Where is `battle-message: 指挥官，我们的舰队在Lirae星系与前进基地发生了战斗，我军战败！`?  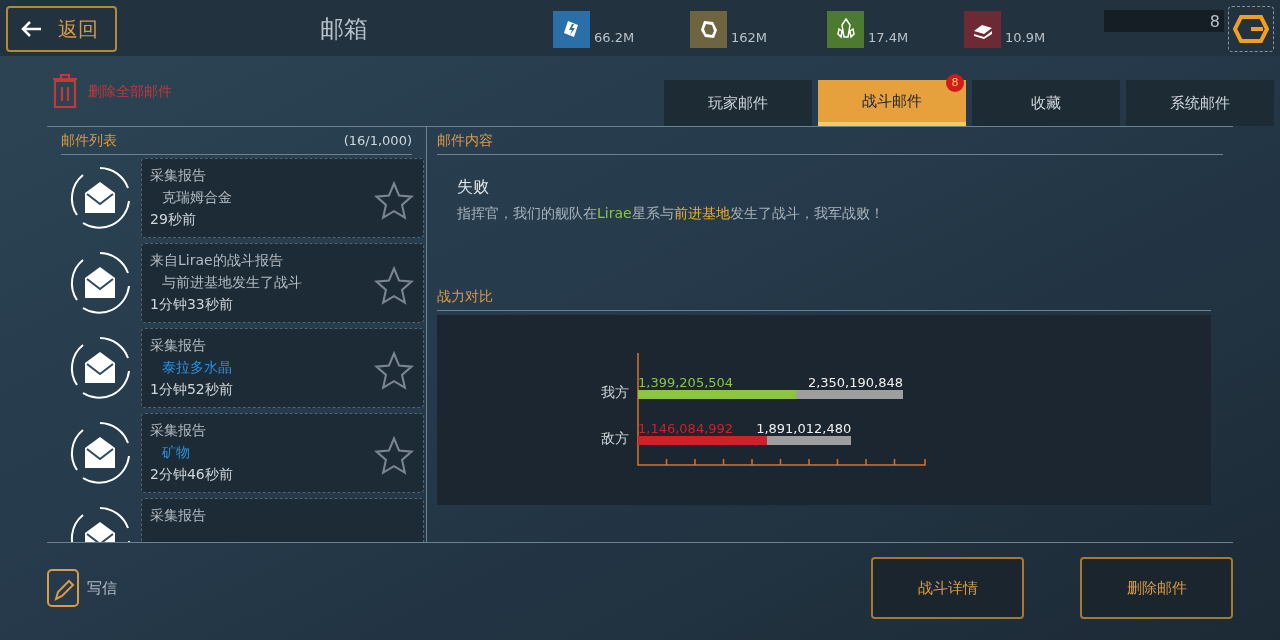 battle-message: 指挥官，我们的舰队在Lirae星系与前进基地发生了战斗，我军战败！ is located at coordinates (671, 213).